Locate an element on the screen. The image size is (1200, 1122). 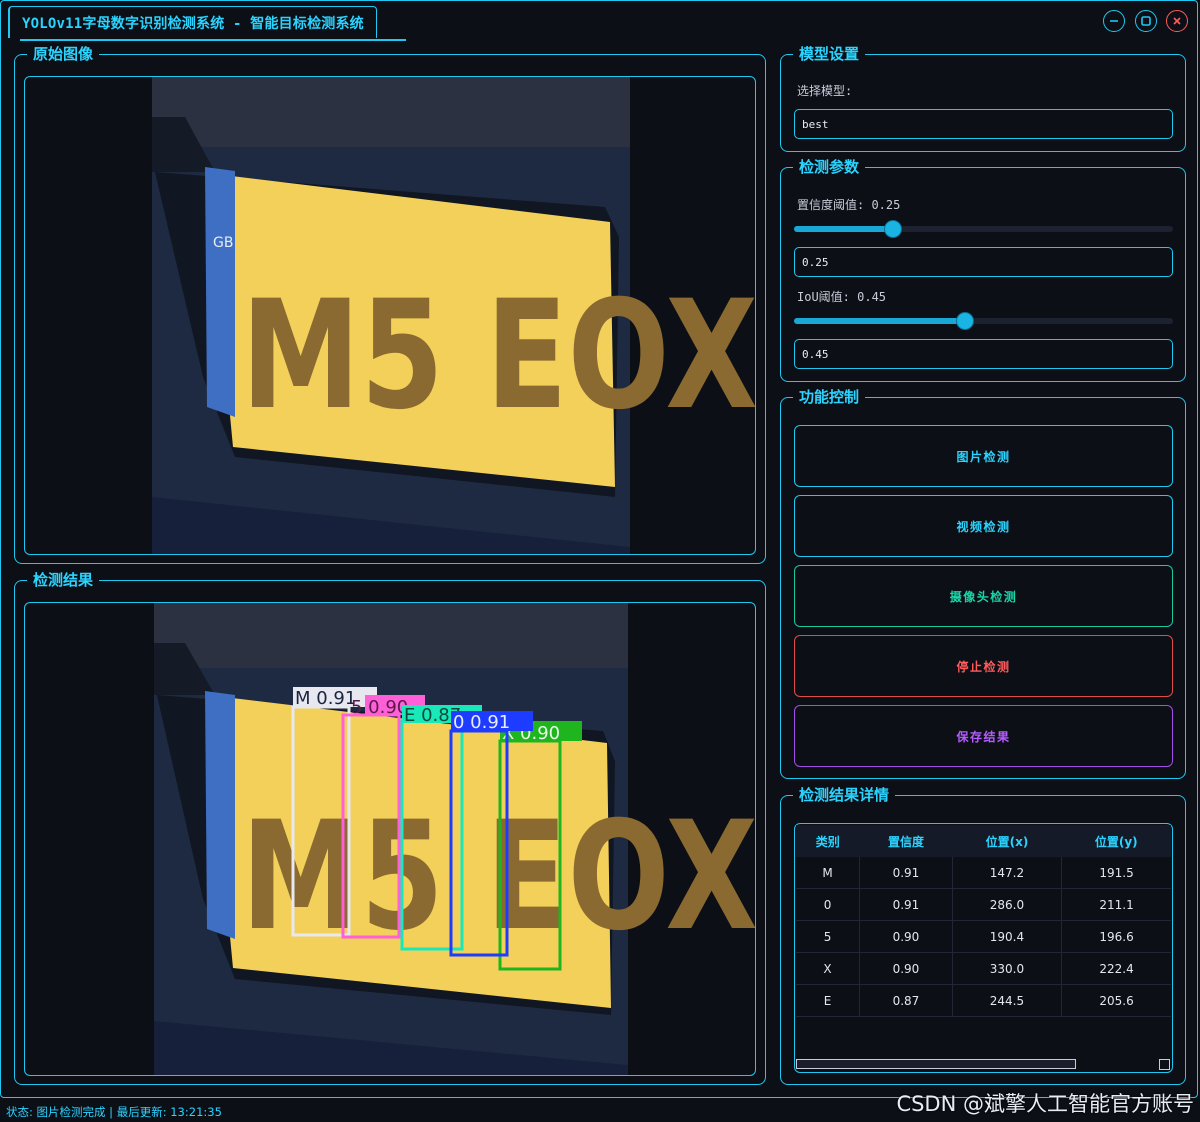
model-select: best is located at coordinates (983, 124).